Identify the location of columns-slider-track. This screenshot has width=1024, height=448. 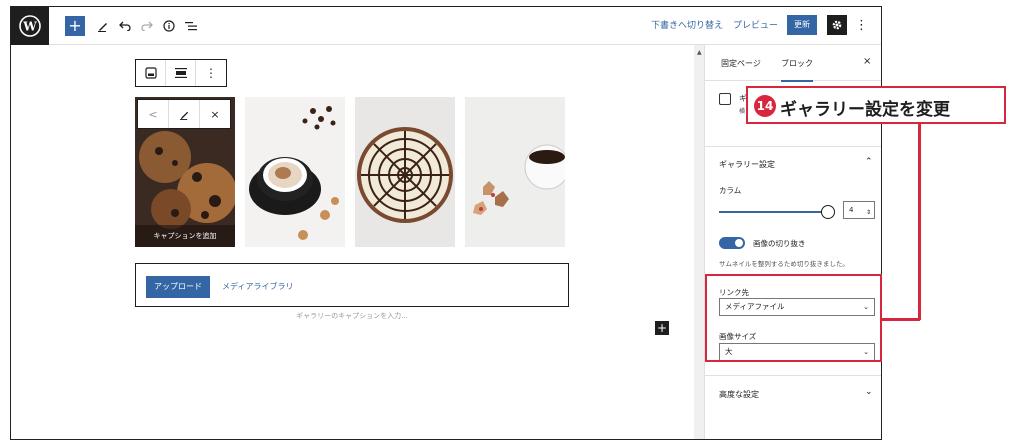
(773, 212).